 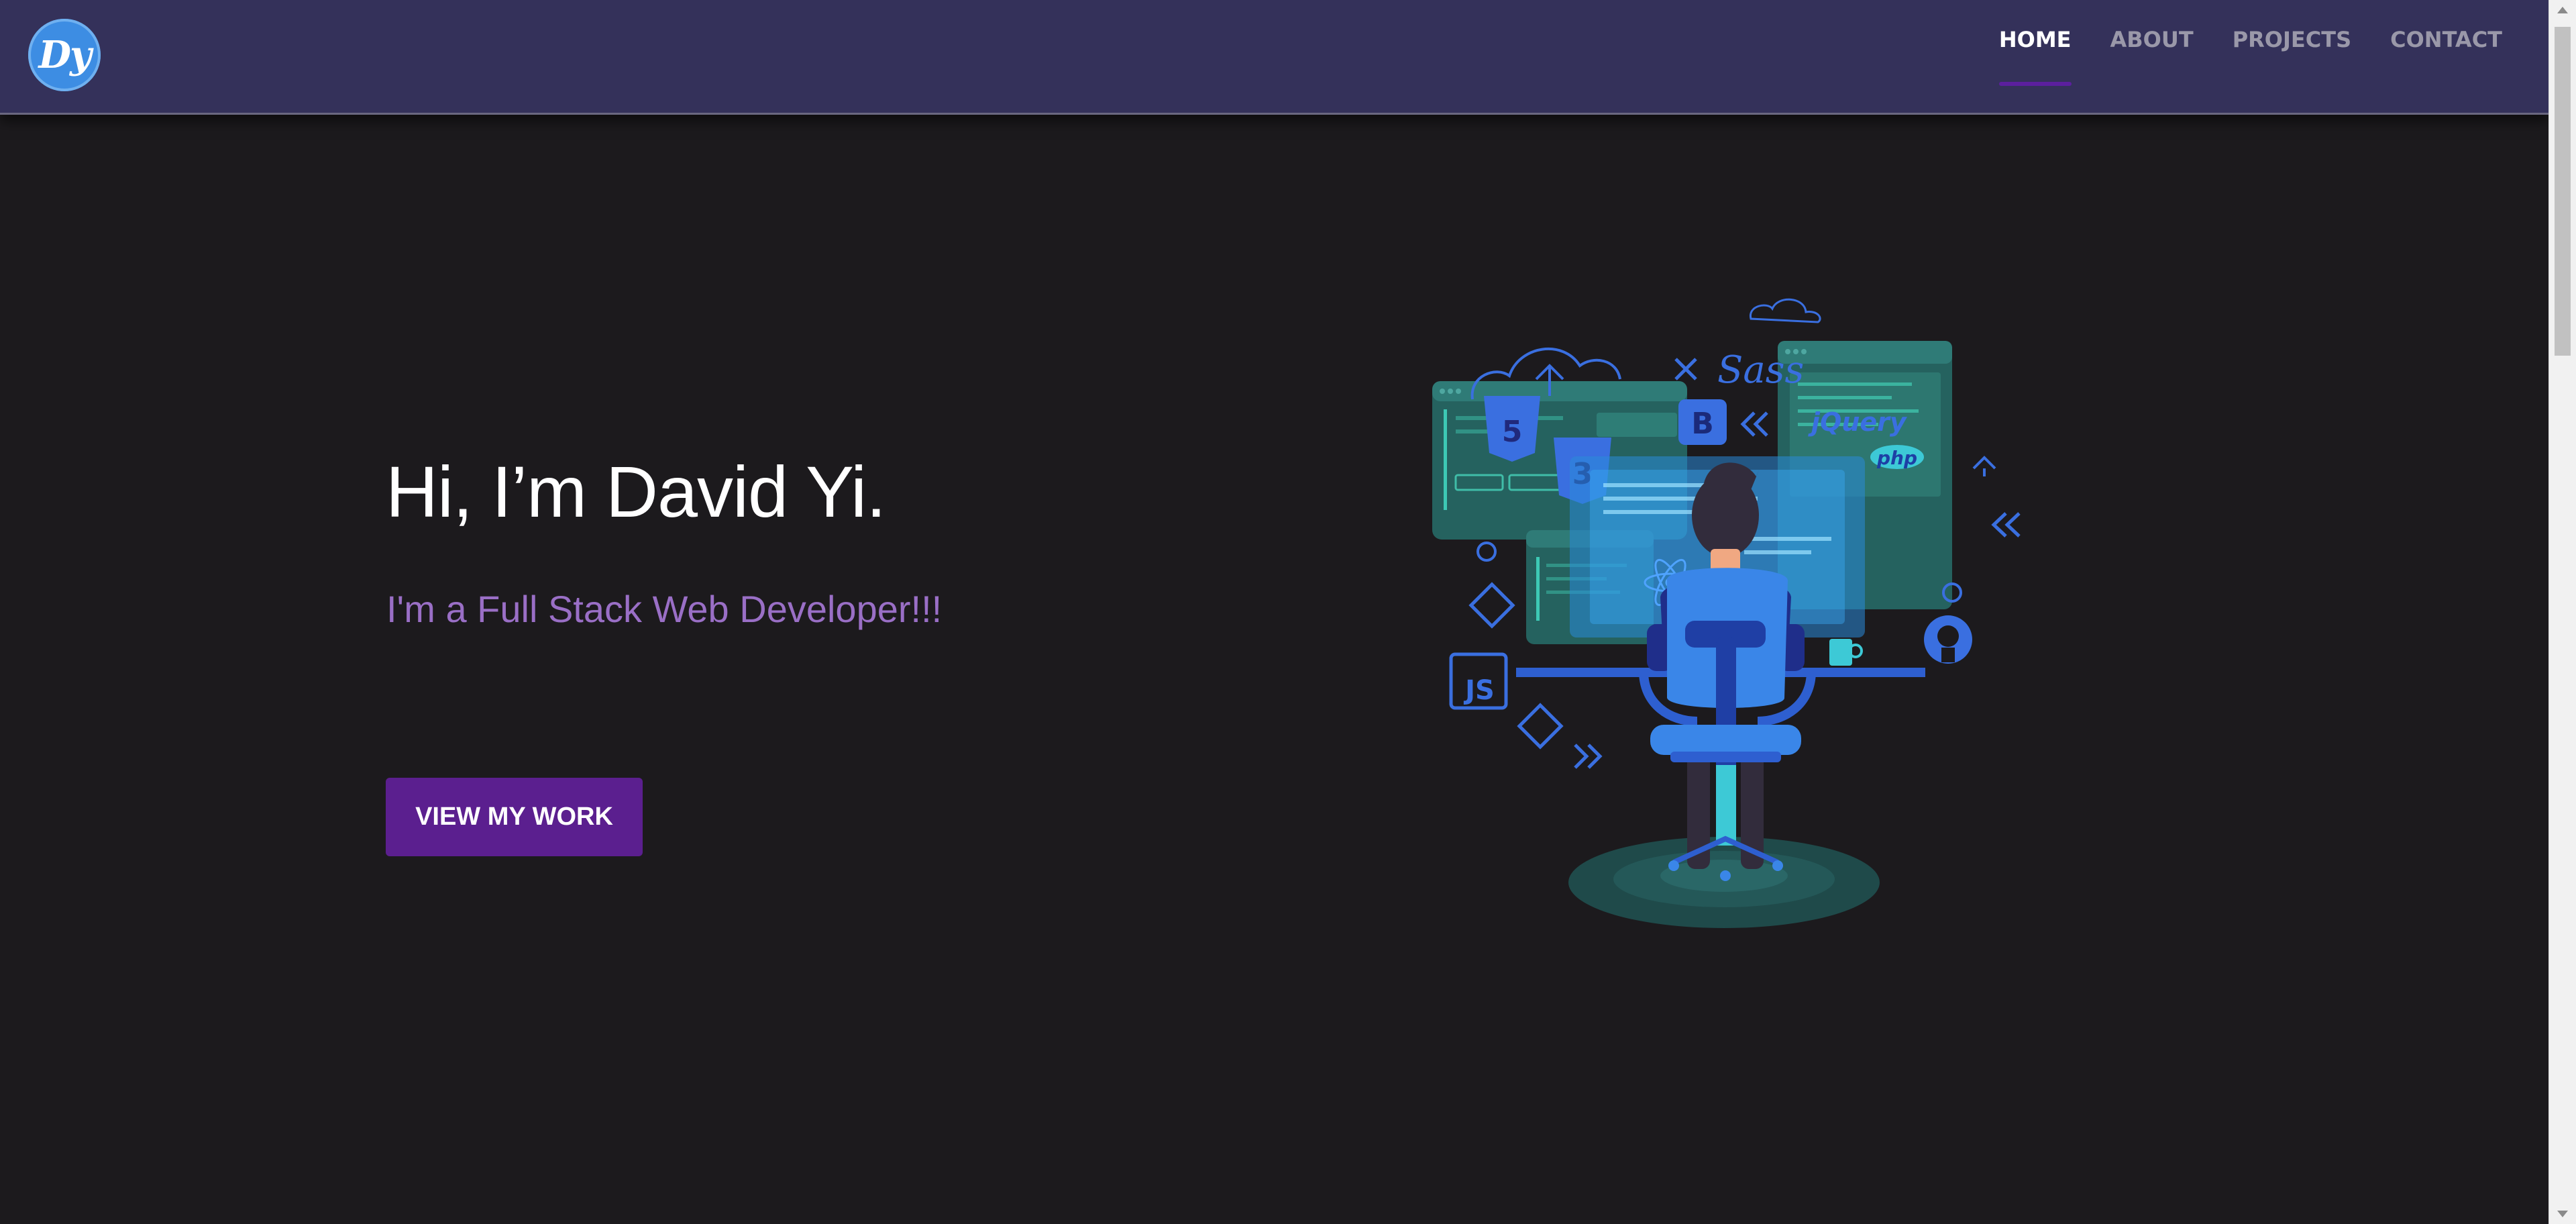 I want to click on developer-illustration: jQuery php 5 3 B Sass JS, so click(x=1726, y=613).